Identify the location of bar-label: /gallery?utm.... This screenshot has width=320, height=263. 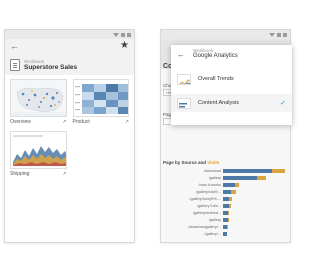
(209, 206).